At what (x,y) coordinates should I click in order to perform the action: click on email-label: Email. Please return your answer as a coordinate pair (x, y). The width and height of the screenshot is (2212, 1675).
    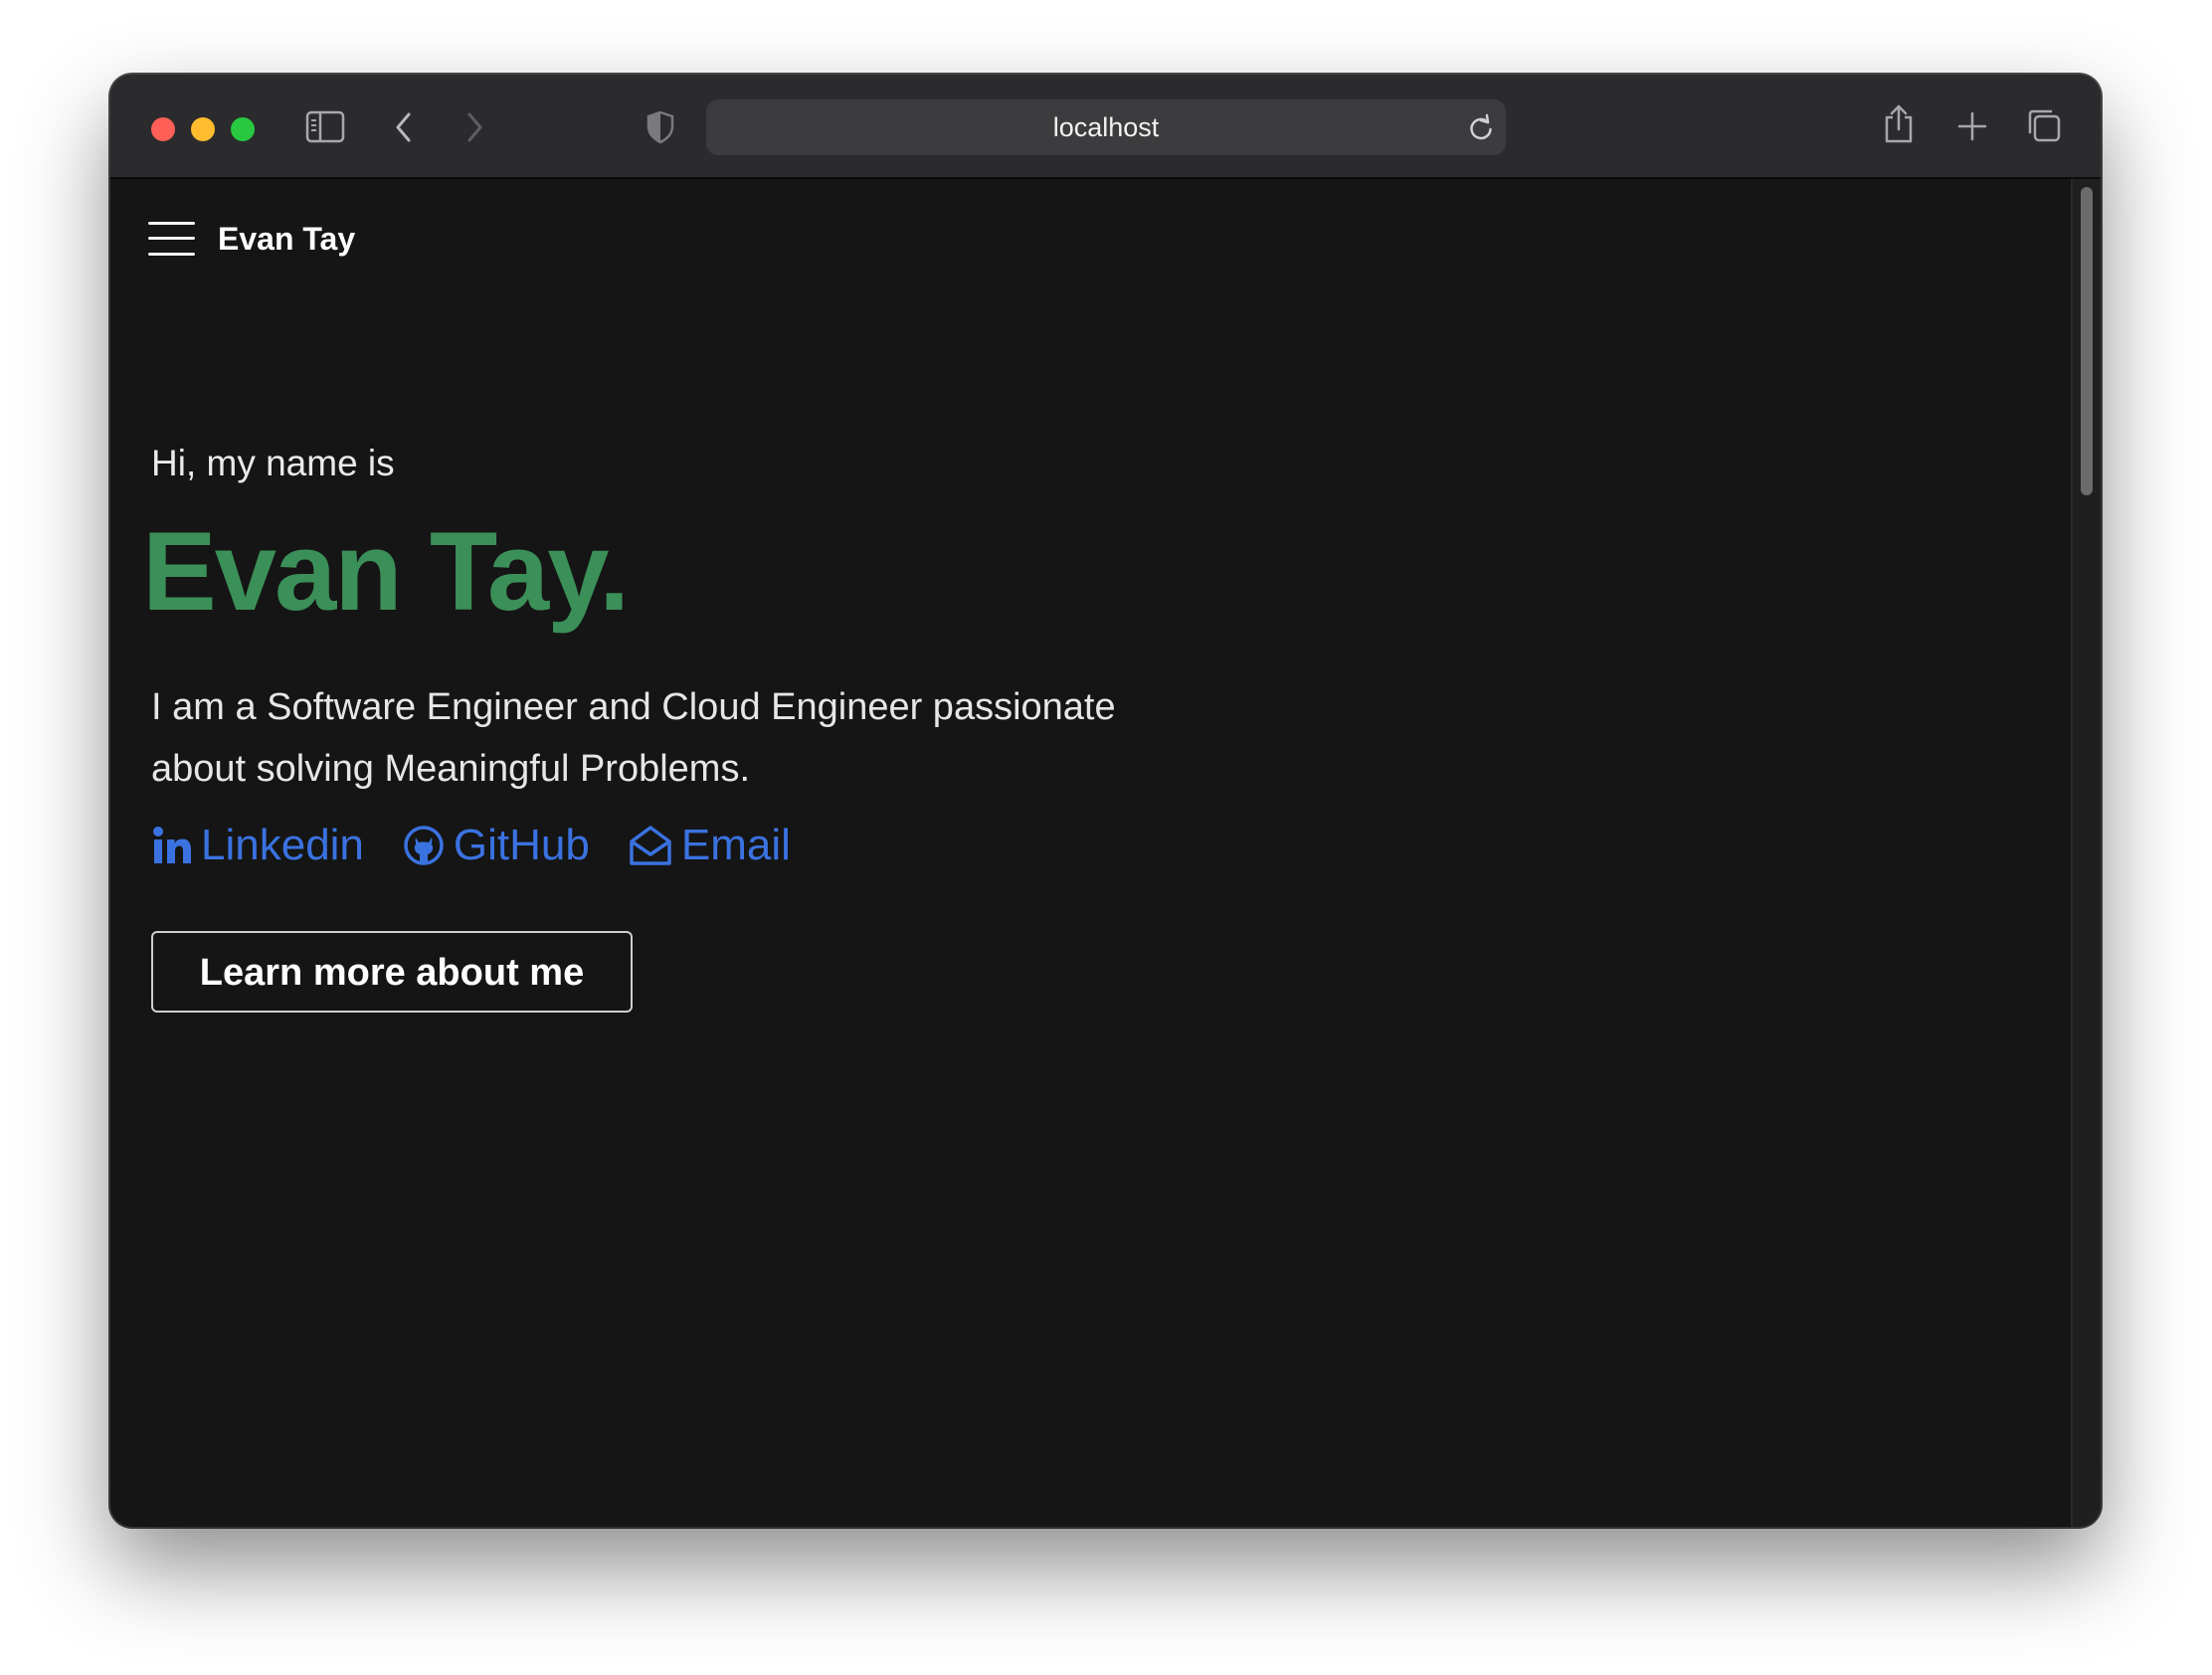
    Looking at the image, I should click on (735, 845).